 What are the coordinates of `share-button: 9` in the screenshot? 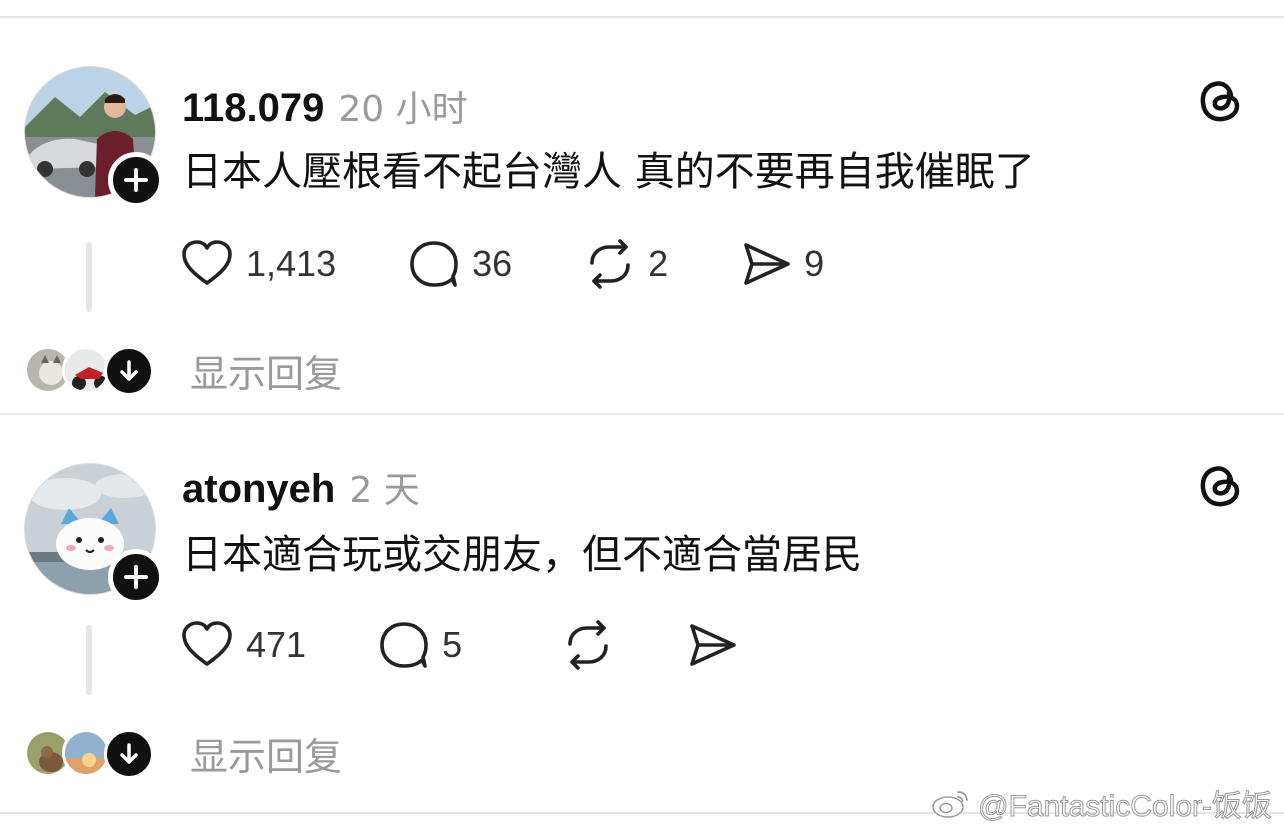 It's located at (782, 264).